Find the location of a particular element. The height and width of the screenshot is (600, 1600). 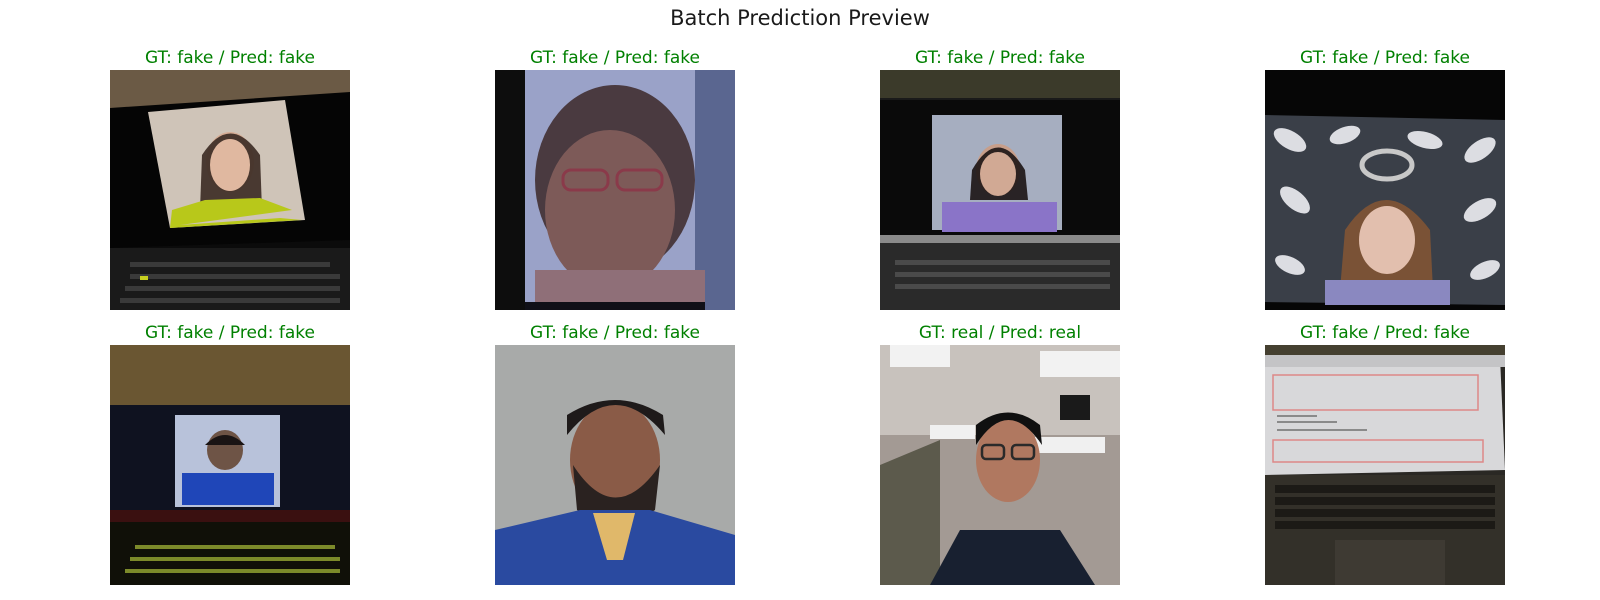

panel-6: GT: fake / Pred: fake is located at coordinates (615, 455).